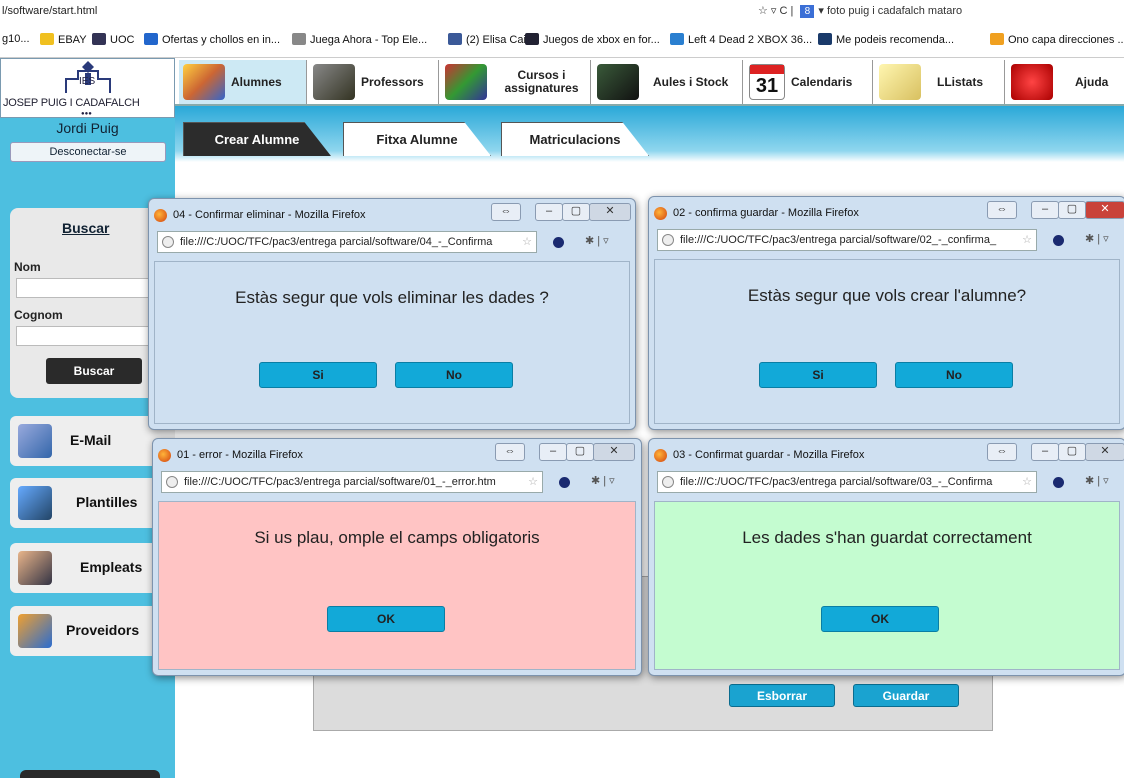 The image size is (1124, 778). Describe the element at coordinates (997, 39) in the screenshot. I see `ono-icon` at that location.